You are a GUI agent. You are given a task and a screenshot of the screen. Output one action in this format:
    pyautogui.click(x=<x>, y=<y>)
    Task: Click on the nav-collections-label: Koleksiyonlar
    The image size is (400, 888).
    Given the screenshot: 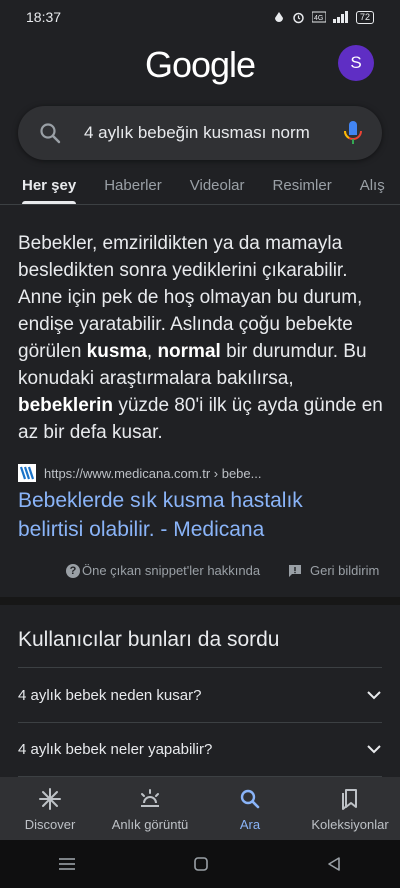 What is the action you would take?
    pyautogui.click(x=350, y=824)
    